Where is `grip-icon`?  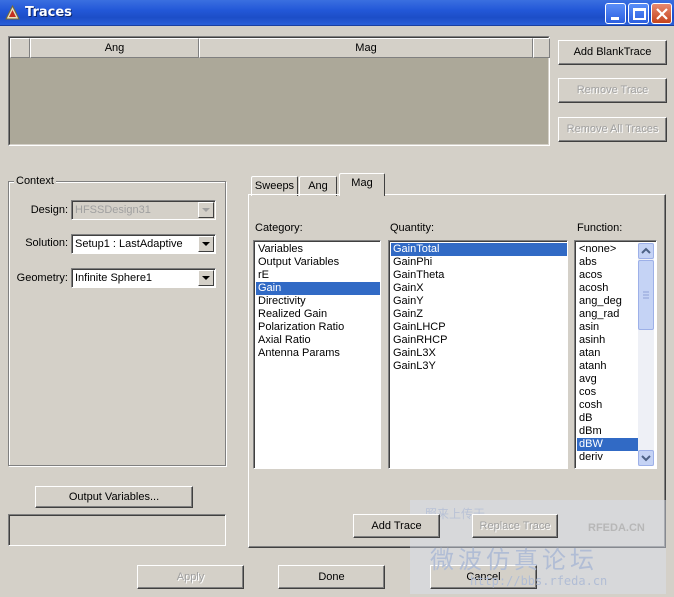
grip-icon is located at coordinates (646, 295).